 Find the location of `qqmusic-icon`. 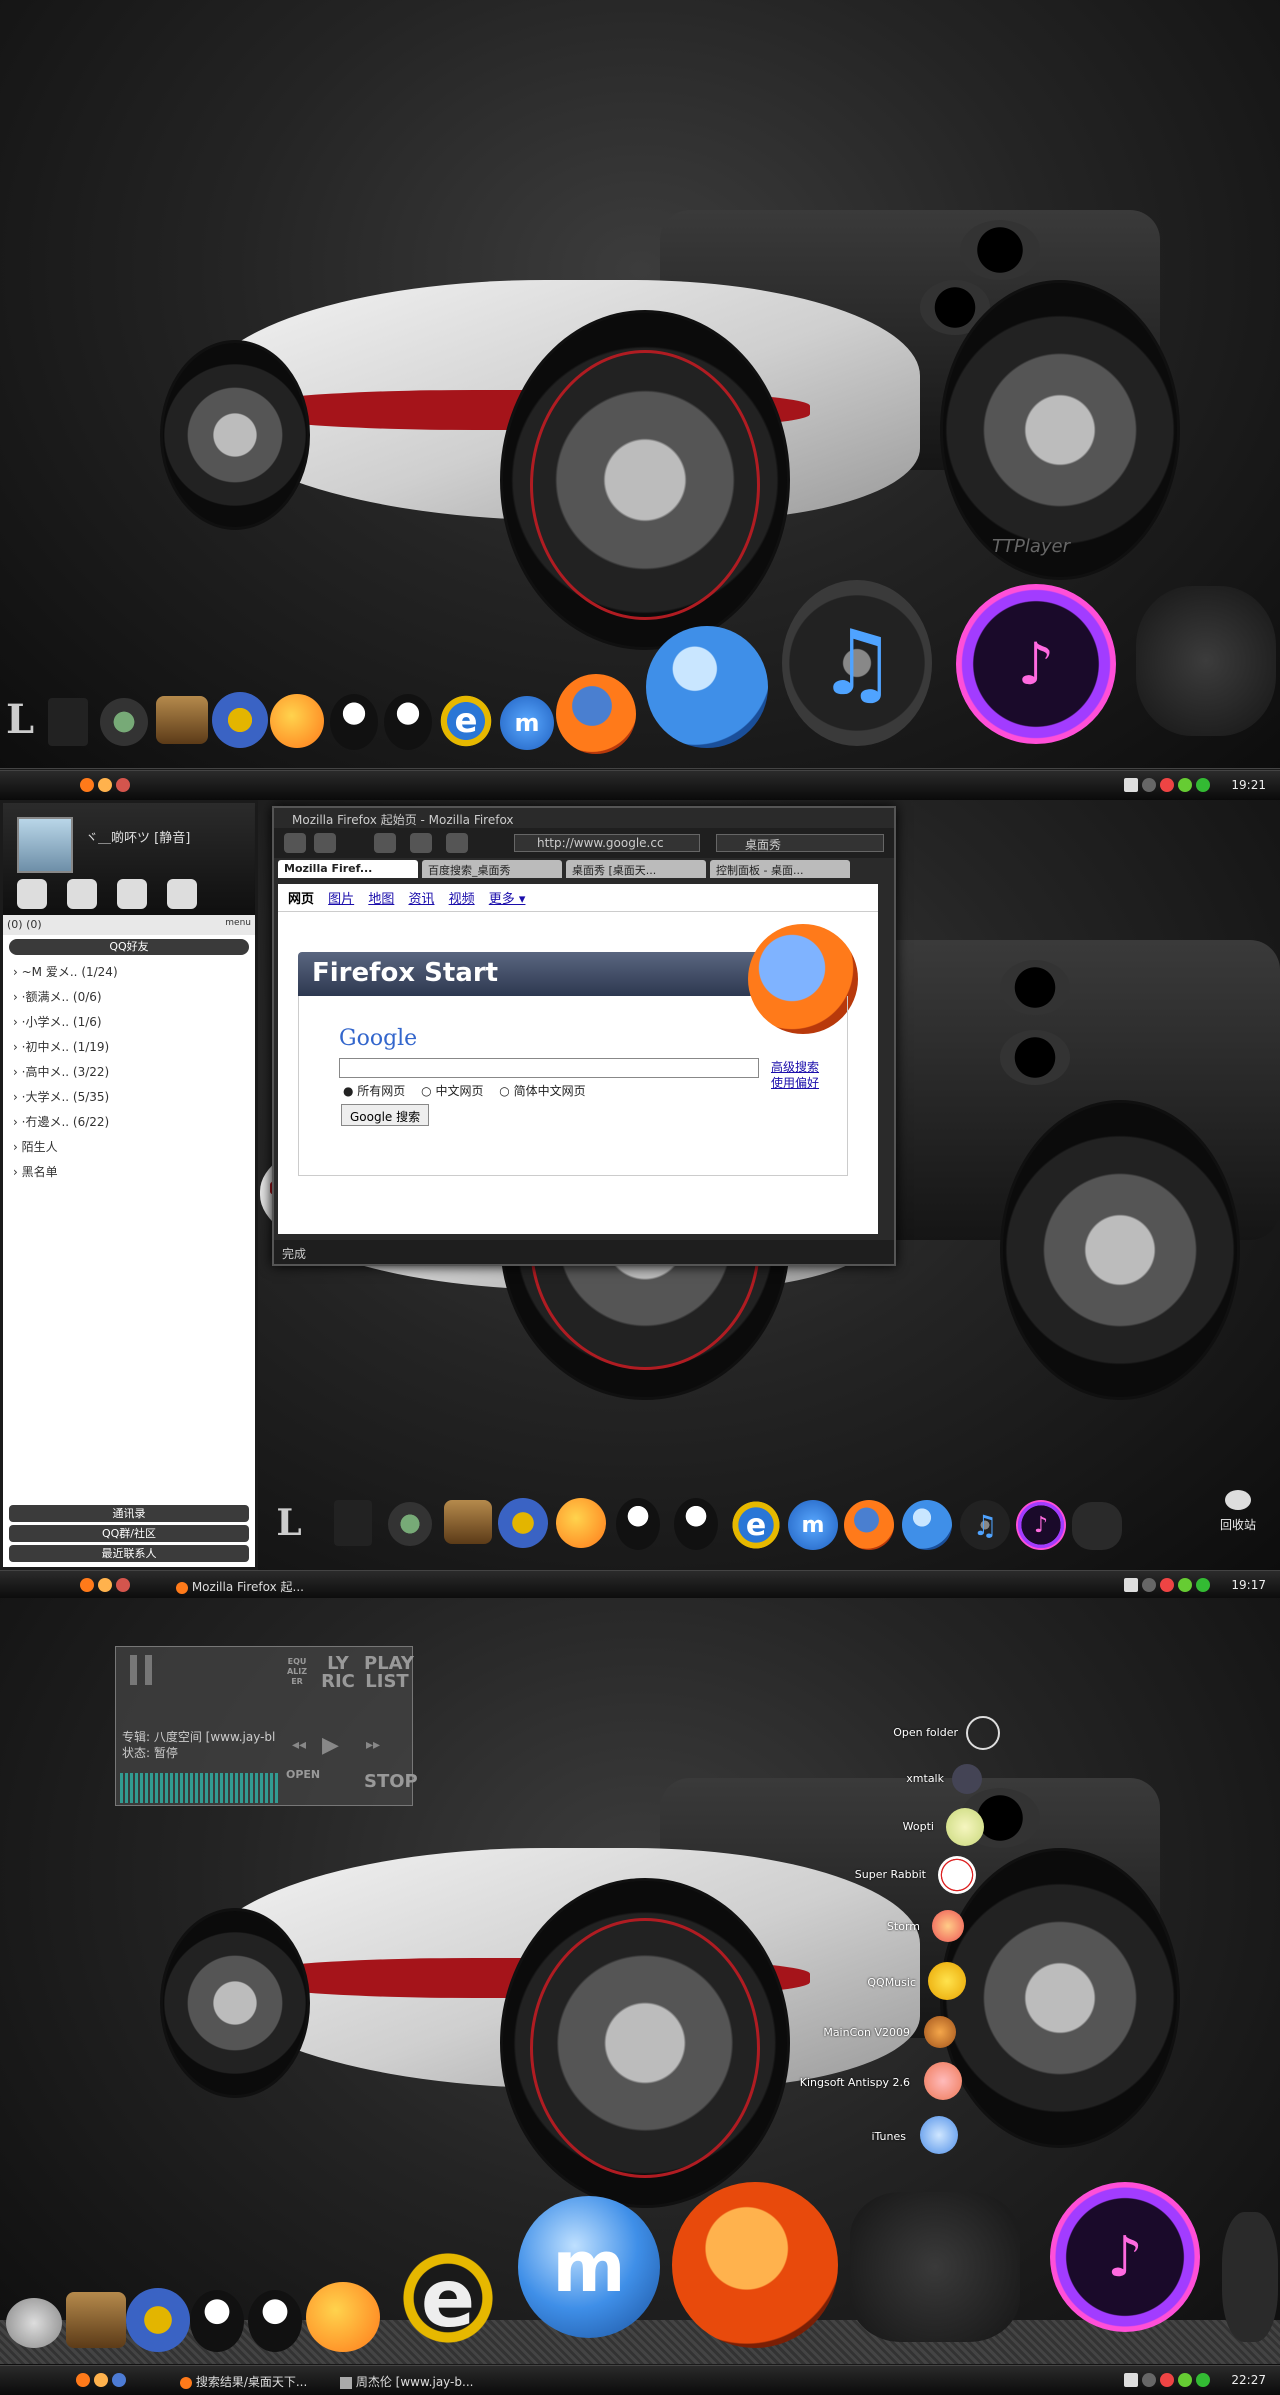

qqmusic-icon is located at coordinates (947, 1981).